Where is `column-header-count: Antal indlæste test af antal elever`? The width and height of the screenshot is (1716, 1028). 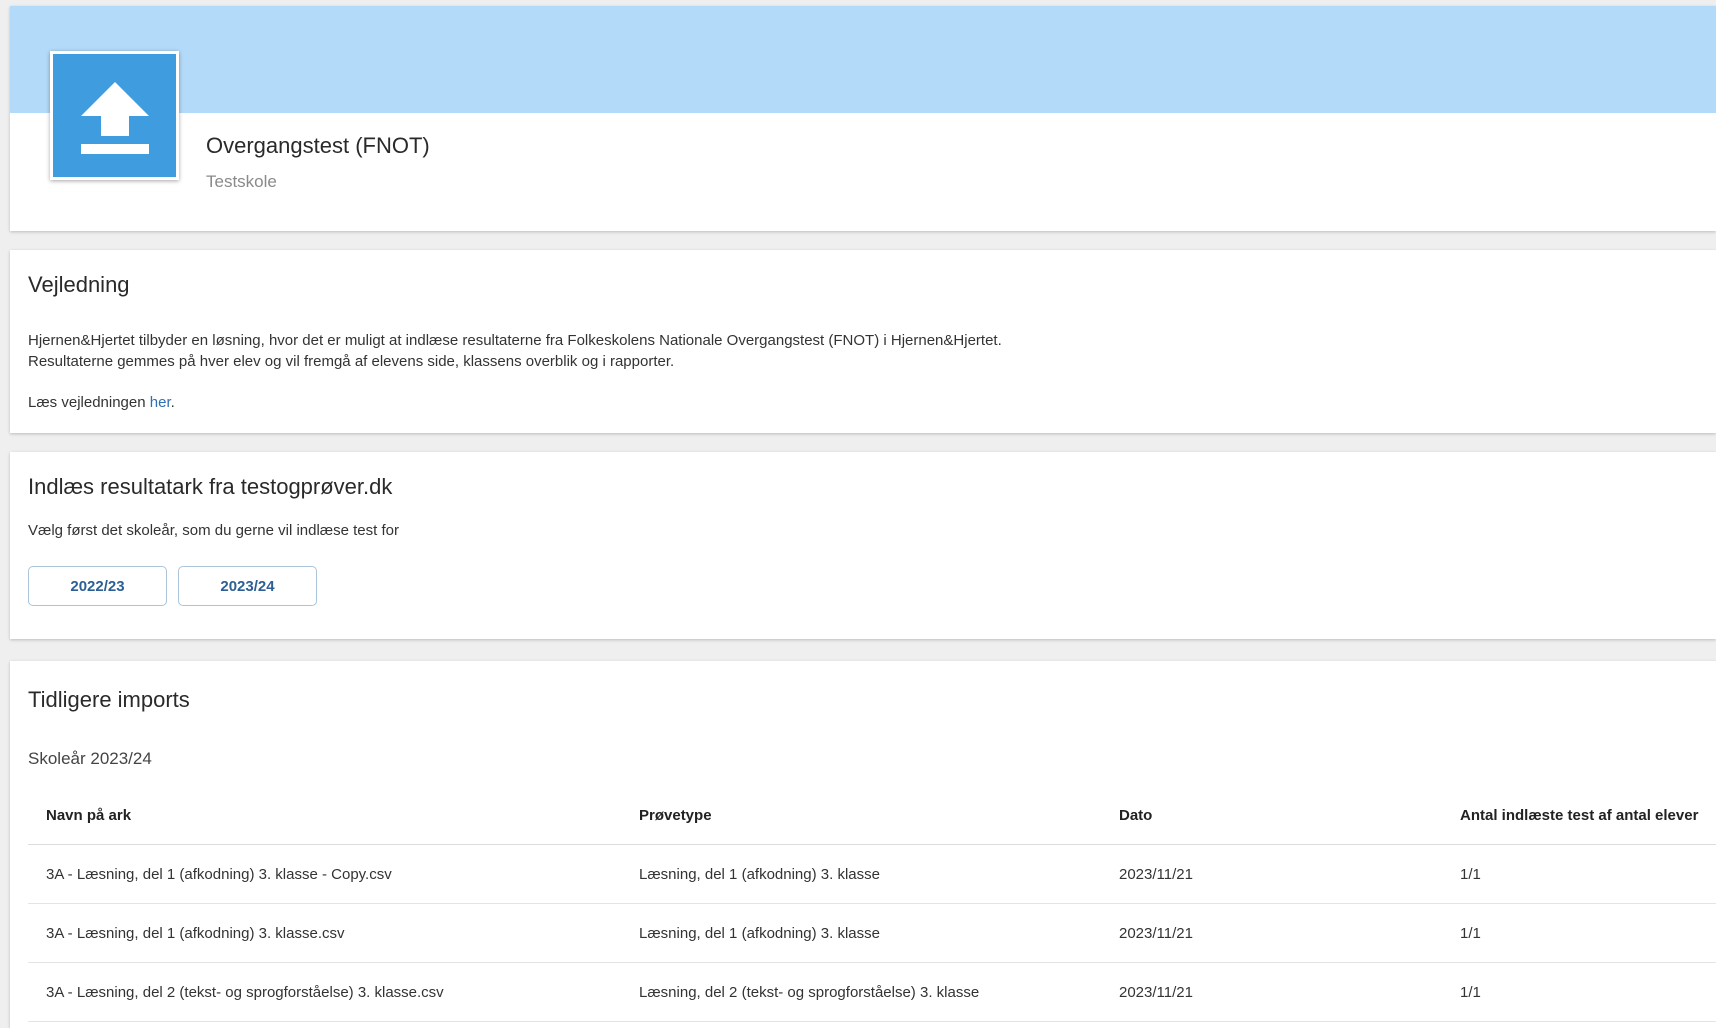
column-header-count: Antal indlæste test af antal elever is located at coordinates (1579, 815).